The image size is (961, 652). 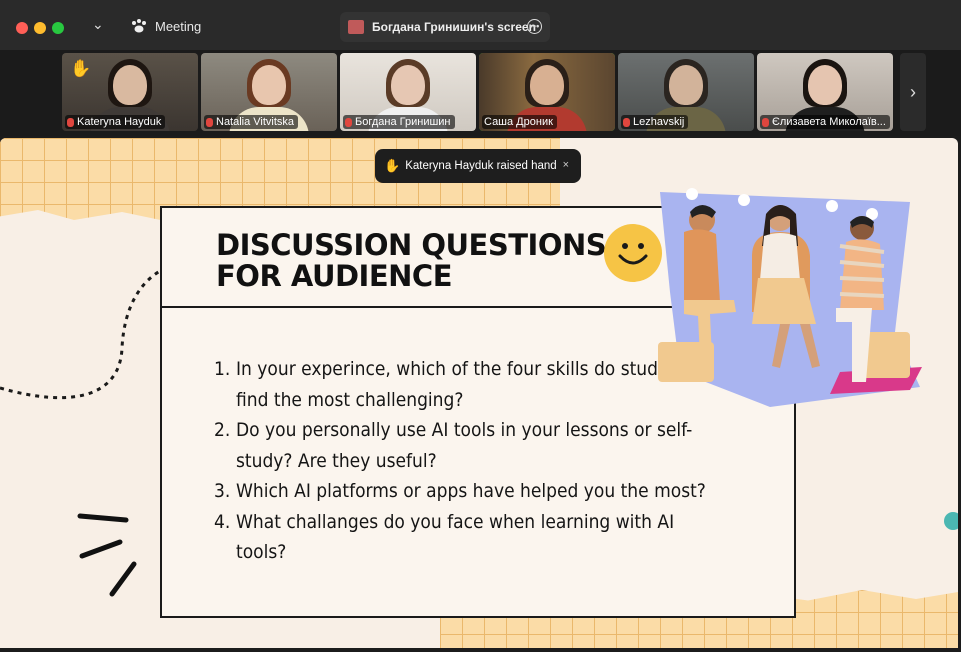 I want to click on close-window-button, so click(x=22, y=28).